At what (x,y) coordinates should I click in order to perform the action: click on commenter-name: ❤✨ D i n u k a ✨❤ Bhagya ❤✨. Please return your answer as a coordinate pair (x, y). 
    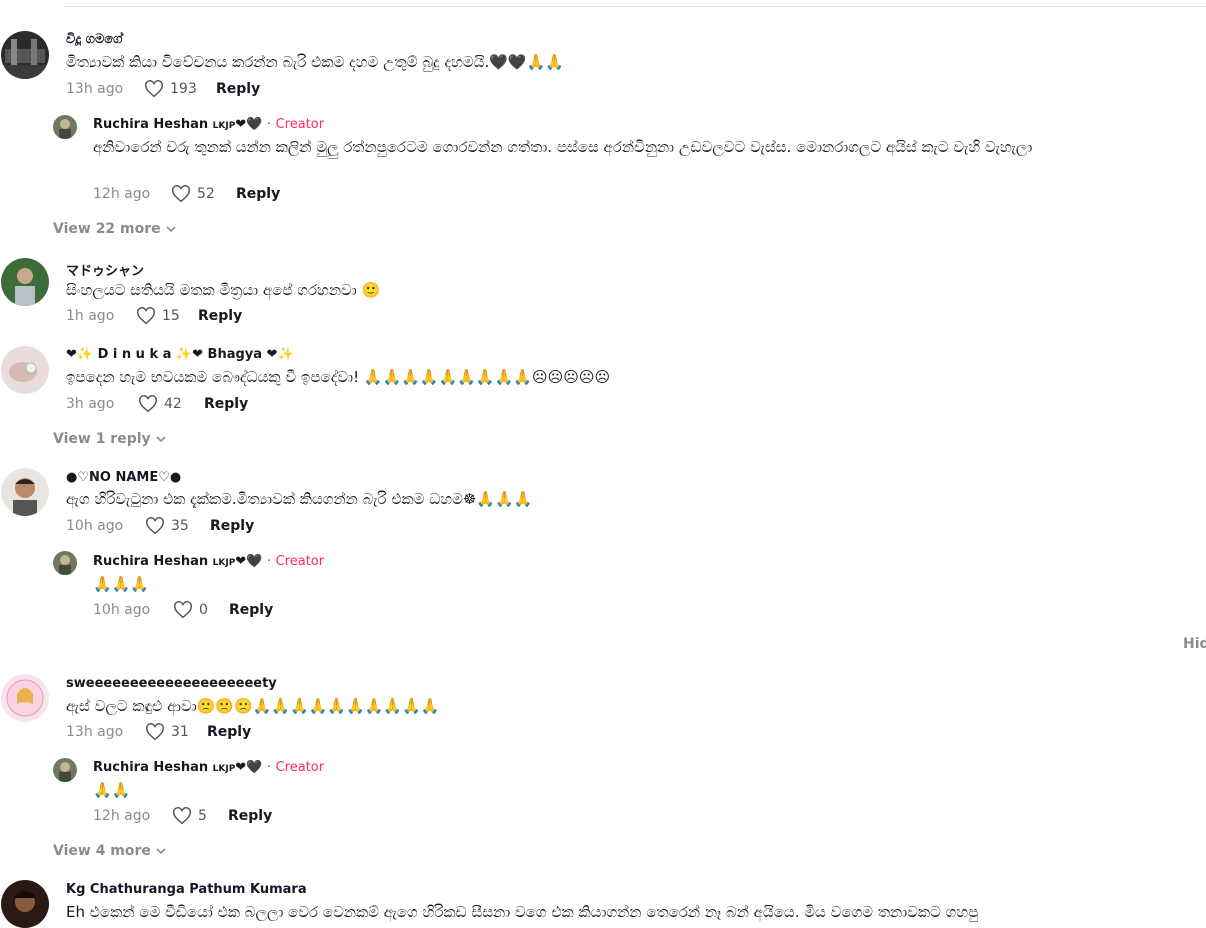
    Looking at the image, I should click on (180, 354).